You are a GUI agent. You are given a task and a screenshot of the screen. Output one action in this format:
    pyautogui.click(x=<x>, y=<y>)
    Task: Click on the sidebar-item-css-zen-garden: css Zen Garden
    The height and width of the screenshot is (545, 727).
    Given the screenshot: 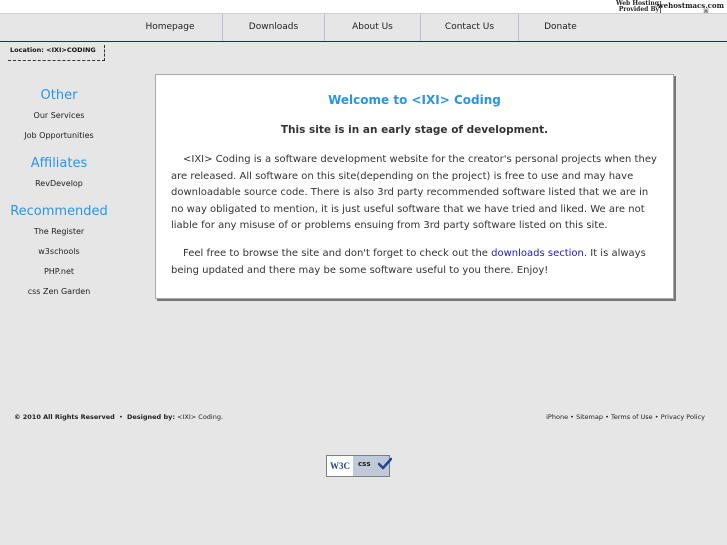 What is the action you would take?
    pyautogui.click(x=59, y=292)
    